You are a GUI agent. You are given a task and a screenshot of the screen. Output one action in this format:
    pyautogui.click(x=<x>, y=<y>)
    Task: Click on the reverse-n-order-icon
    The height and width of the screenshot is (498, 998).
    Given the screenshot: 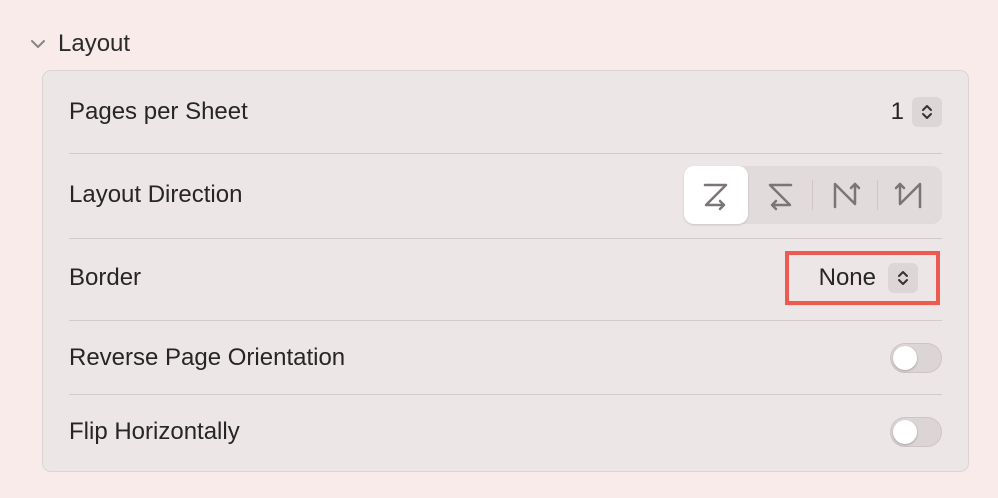 What is the action you would take?
    pyautogui.click(x=910, y=195)
    